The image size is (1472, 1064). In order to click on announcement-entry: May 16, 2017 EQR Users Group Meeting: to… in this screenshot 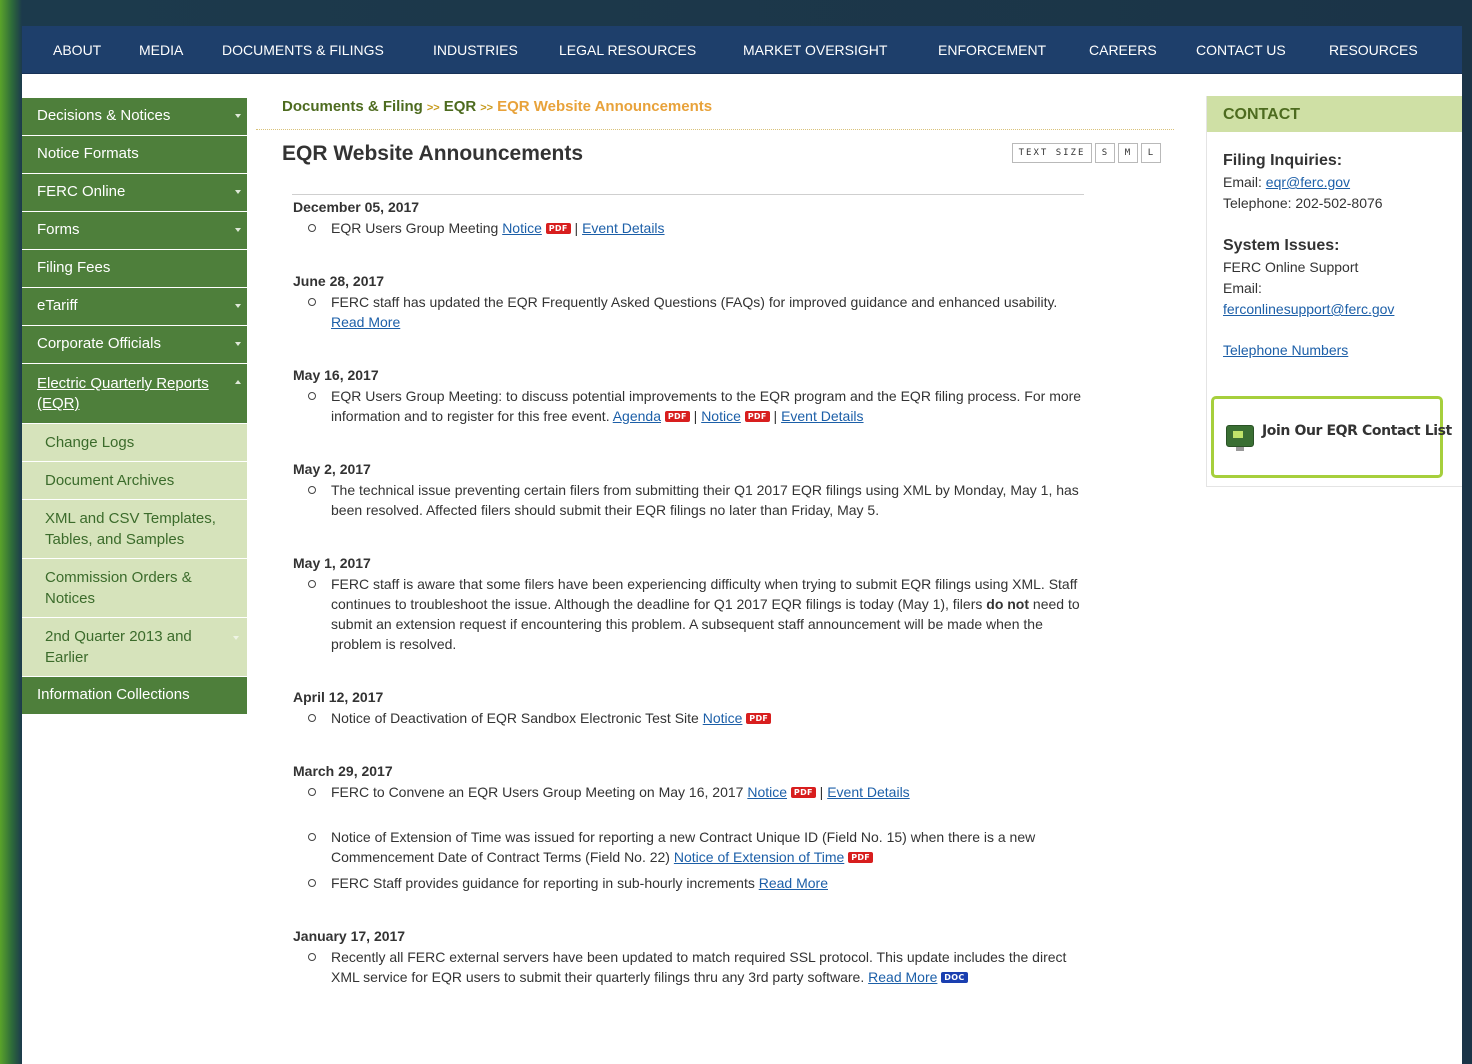, I will do `click(693, 396)`.